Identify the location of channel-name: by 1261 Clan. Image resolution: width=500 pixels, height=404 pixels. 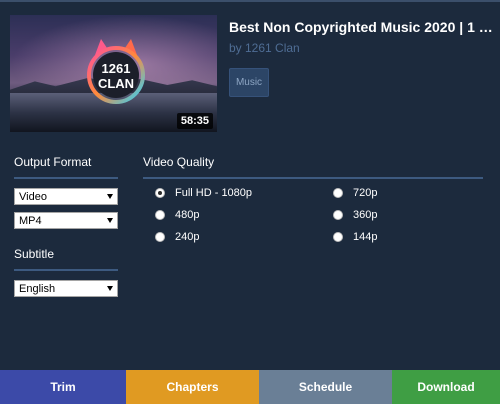
(264, 48).